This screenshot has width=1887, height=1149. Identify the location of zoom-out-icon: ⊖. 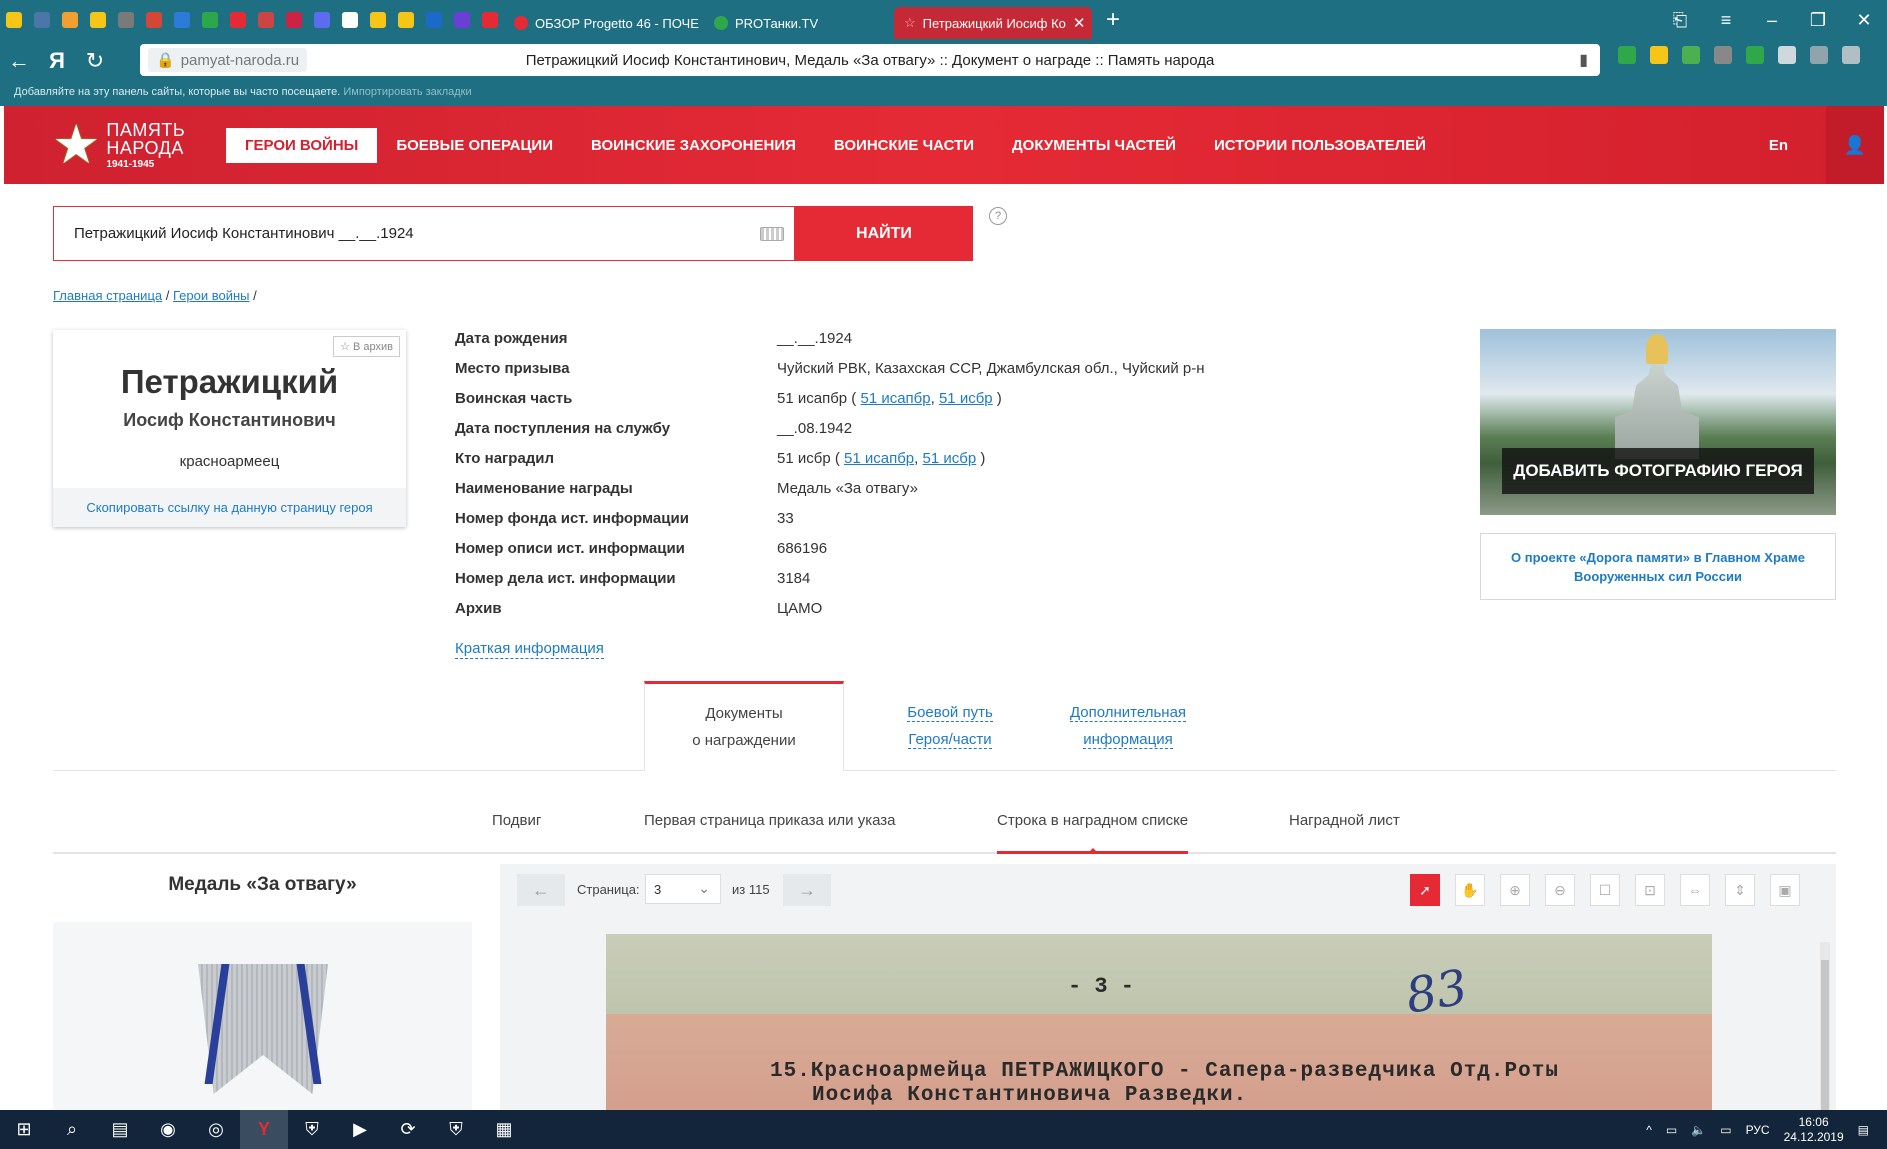
(1560, 890).